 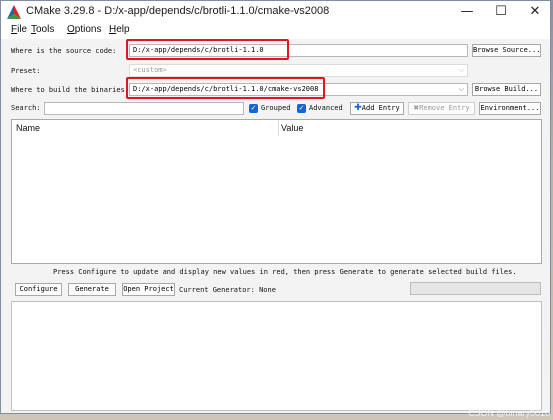 What do you see at coordinates (225, 88) in the screenshot?
I see `build-highlight-box` at bounding box center [225, 88].